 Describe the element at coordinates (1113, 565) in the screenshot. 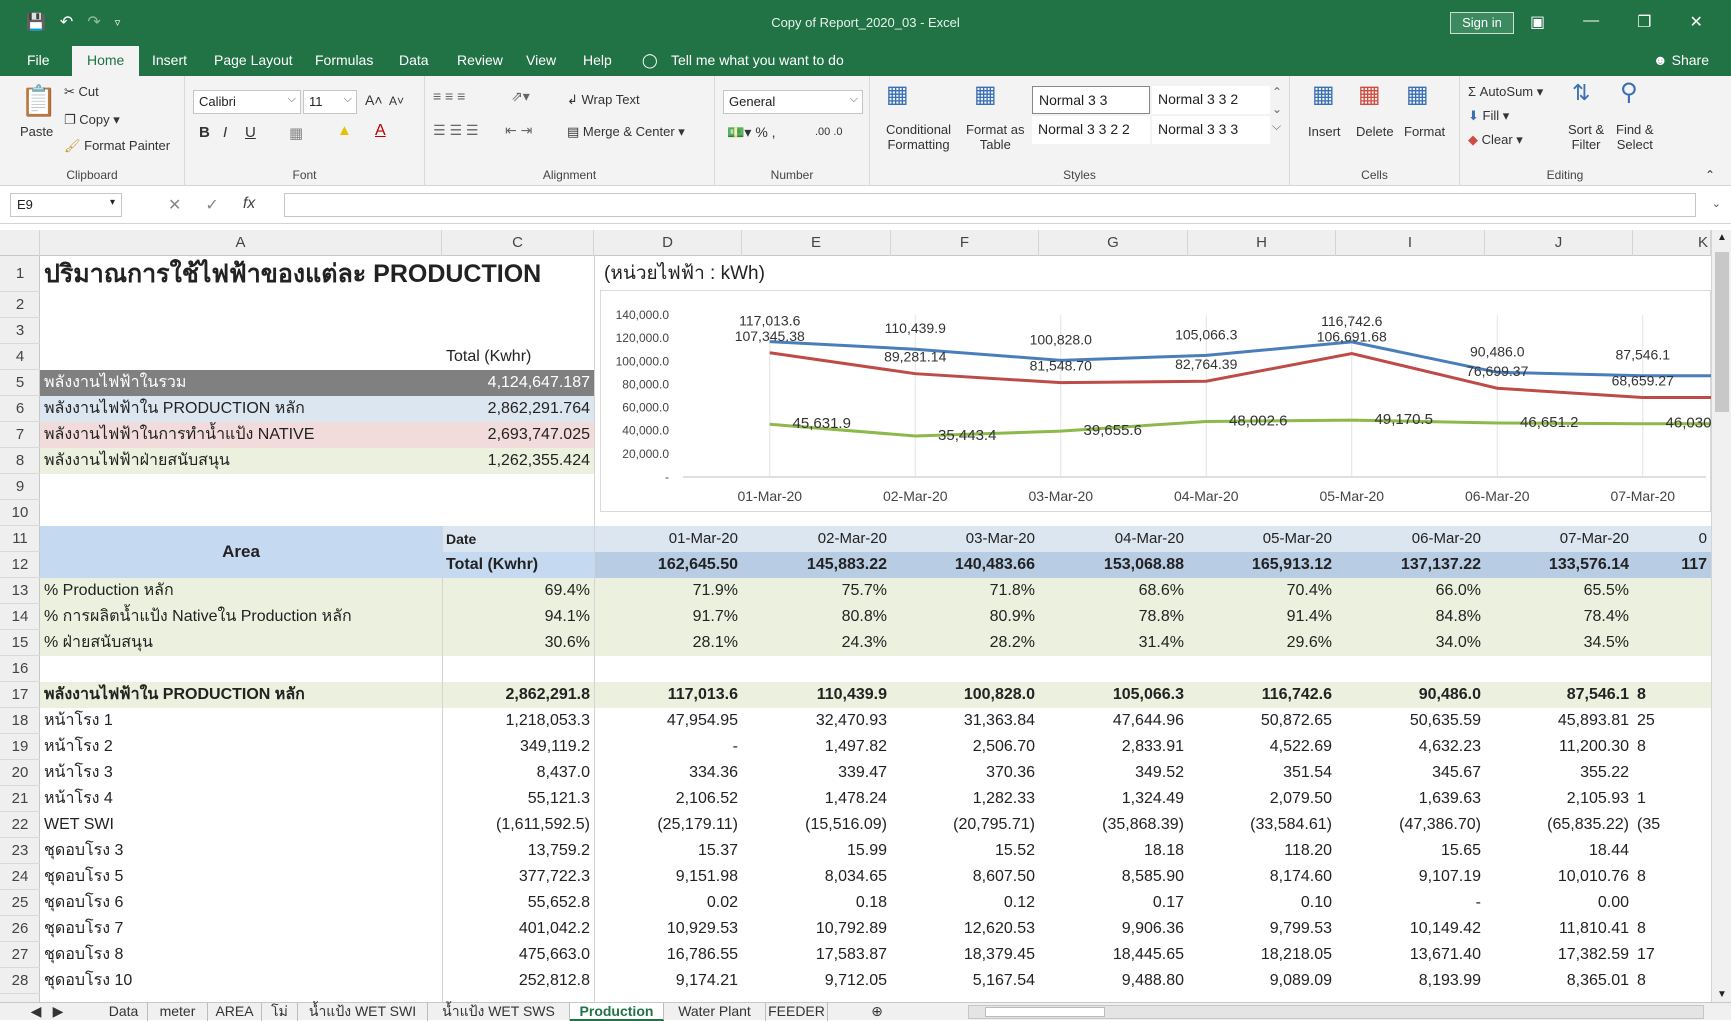

I see `total-cell: 153,068.88` at that location.